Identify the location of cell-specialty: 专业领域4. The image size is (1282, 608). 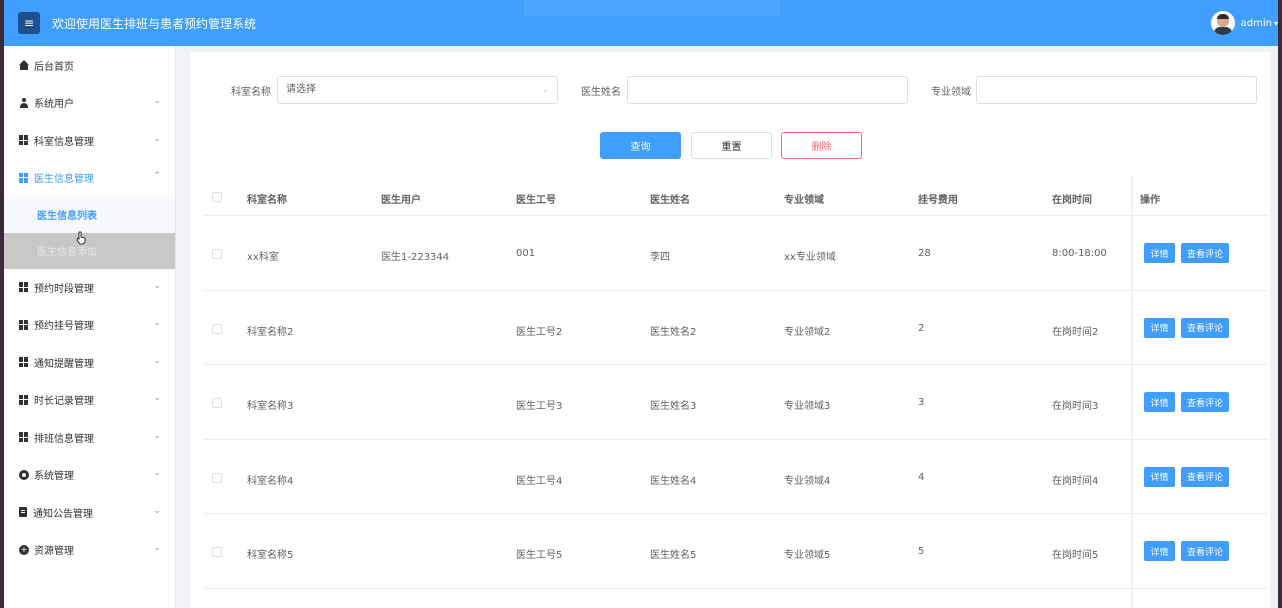
(807, 481).